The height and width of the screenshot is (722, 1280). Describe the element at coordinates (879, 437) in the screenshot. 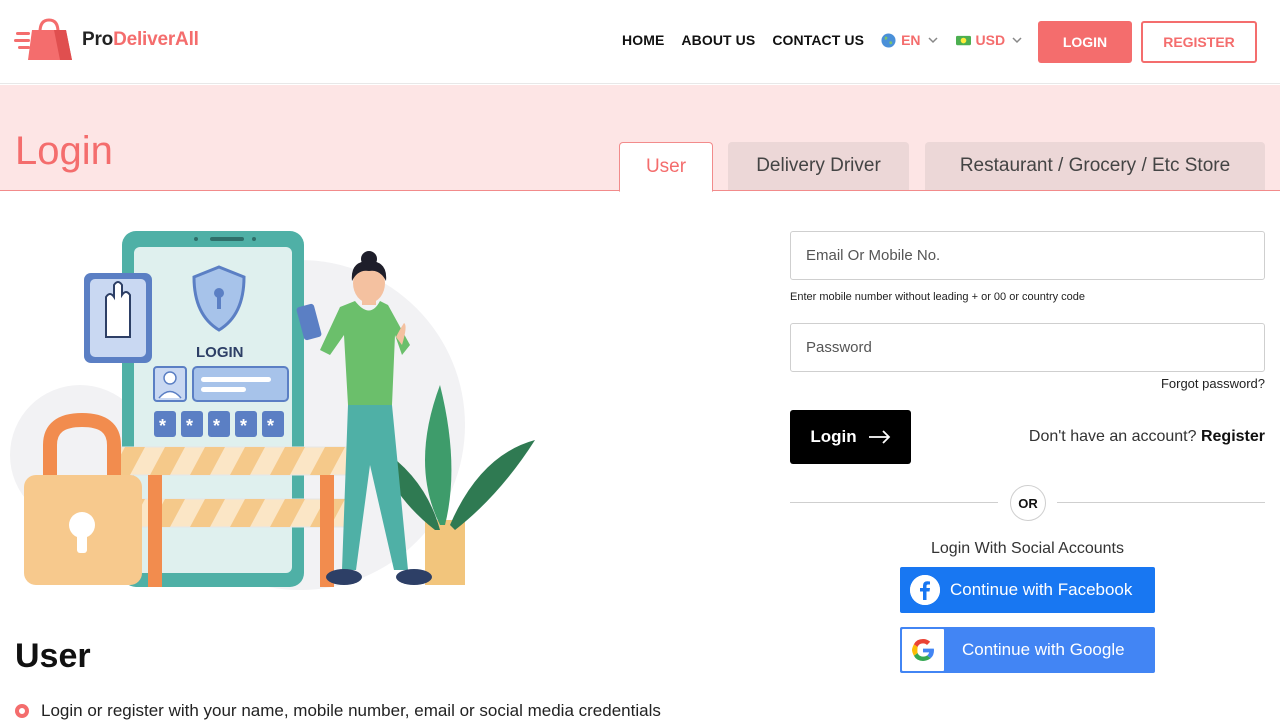

I see `arrow-right-icon` at that location.